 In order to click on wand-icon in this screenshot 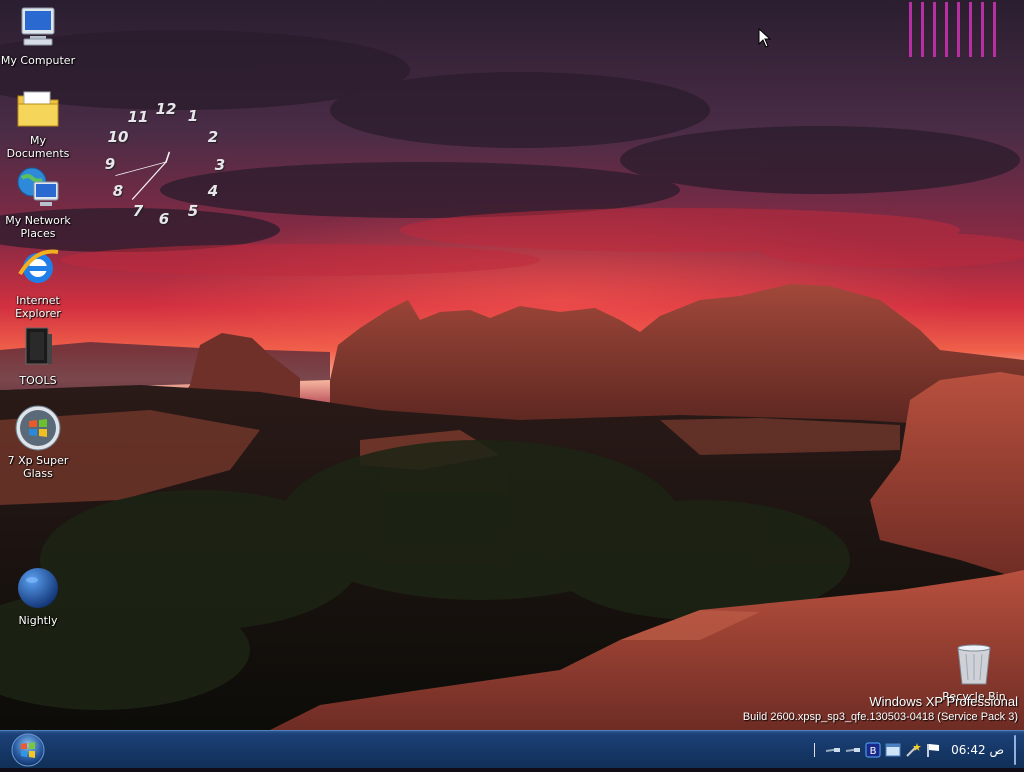, I will do `click(913, 750)`.